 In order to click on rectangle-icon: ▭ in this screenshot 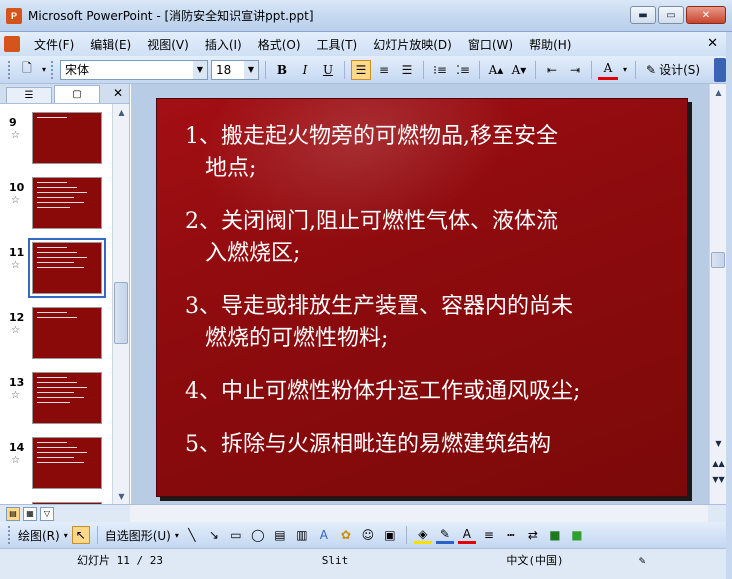, I will do `click(236, 535)`.